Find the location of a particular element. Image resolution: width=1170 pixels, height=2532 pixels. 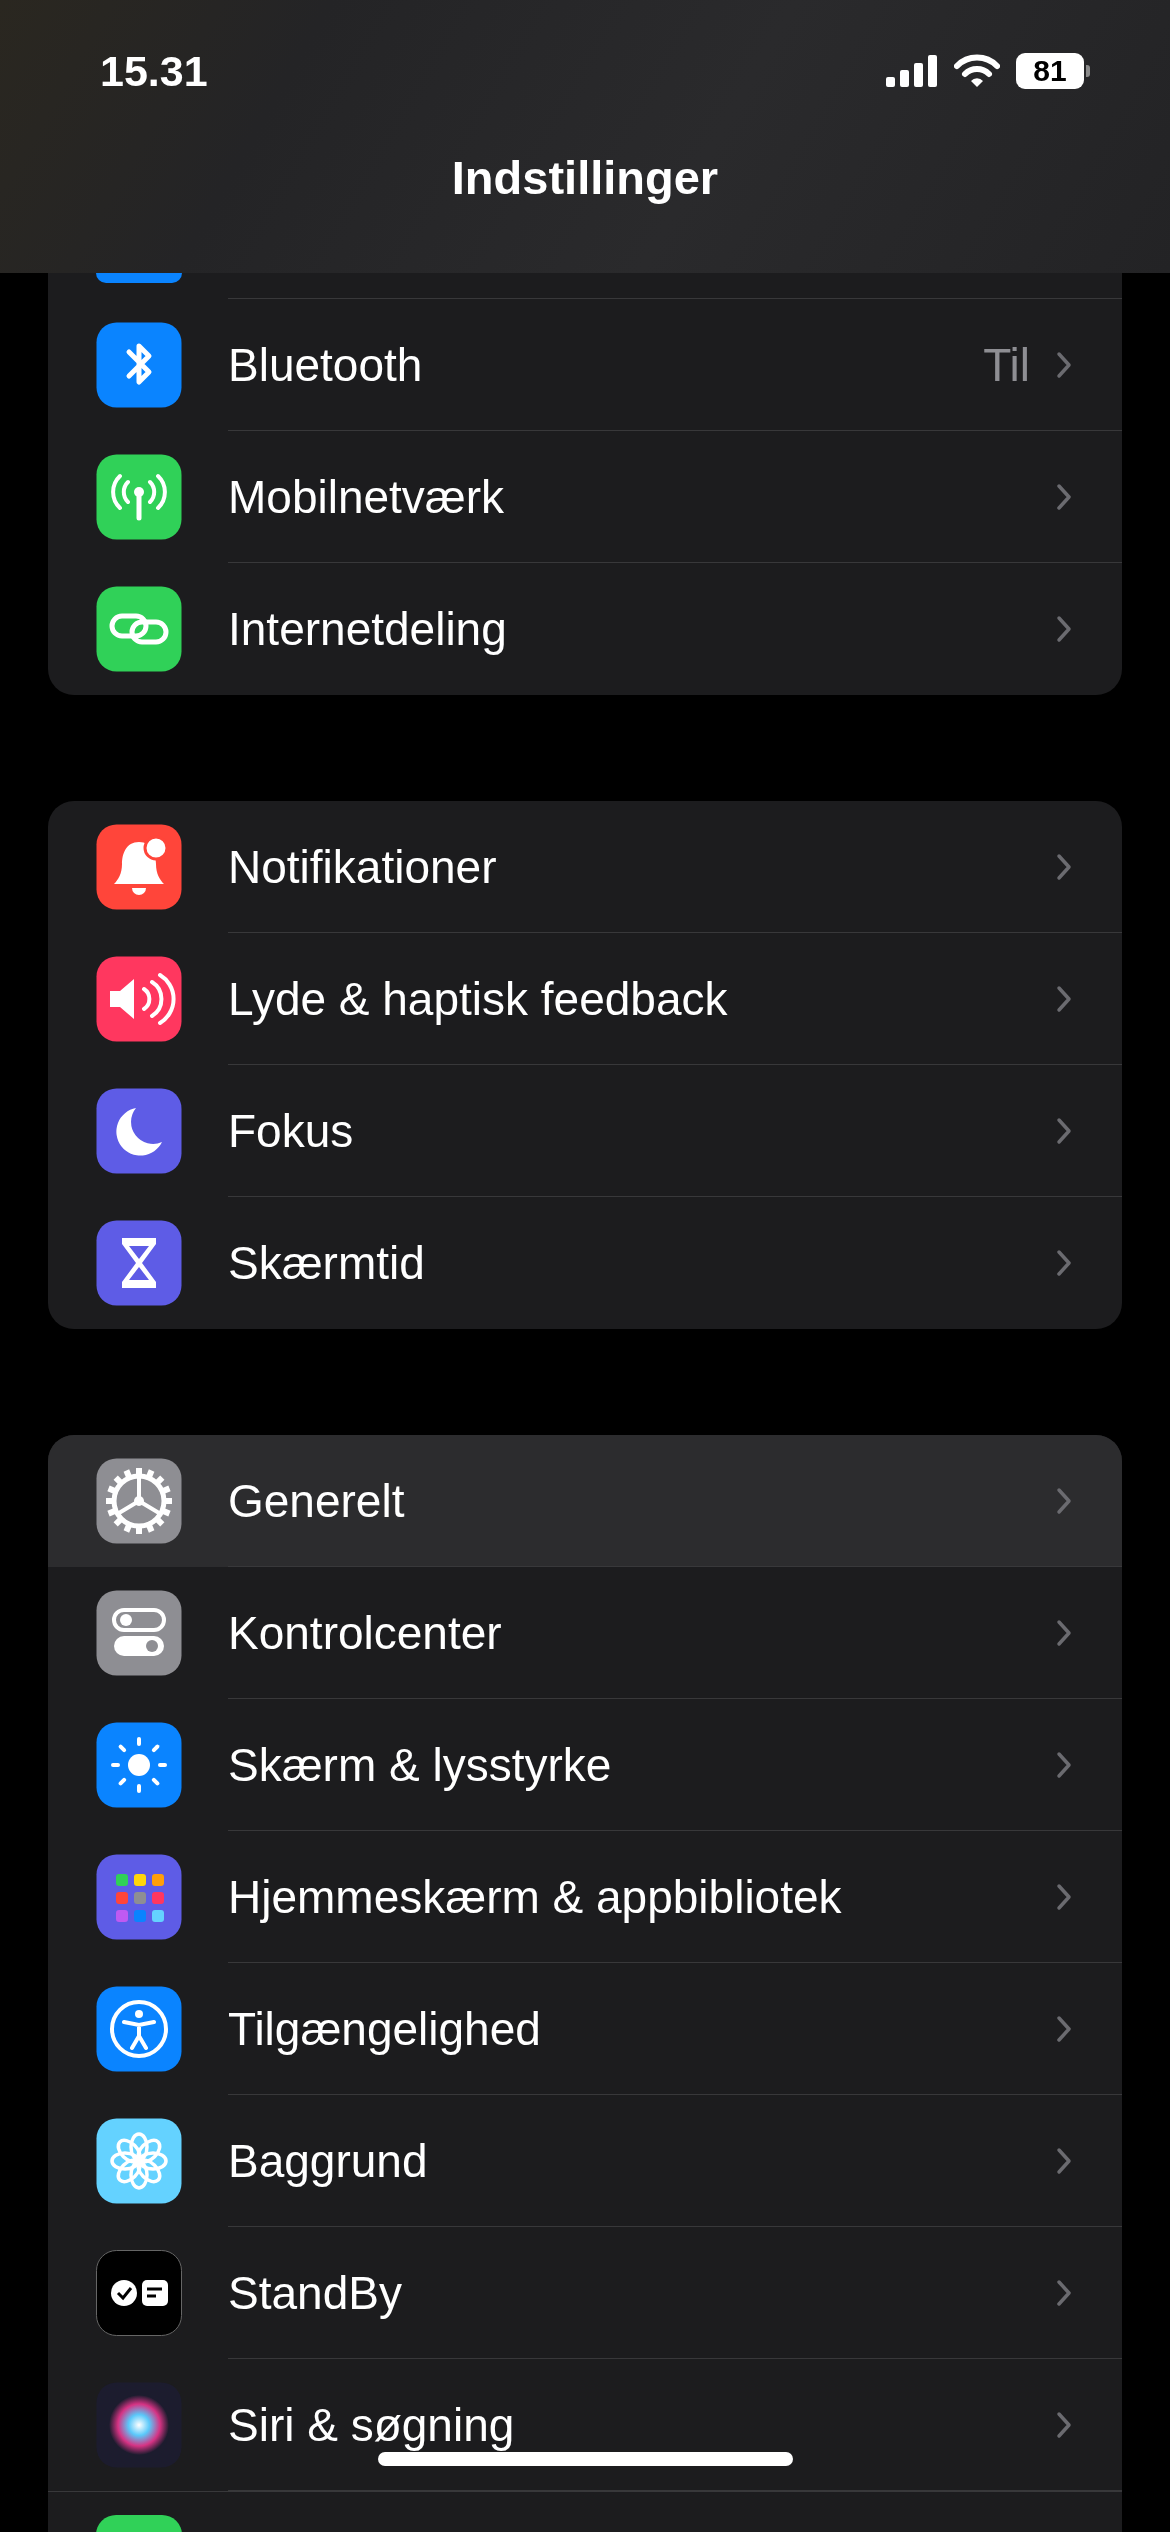

settings-row: Notifikationer is located at coordinates (585, 867).